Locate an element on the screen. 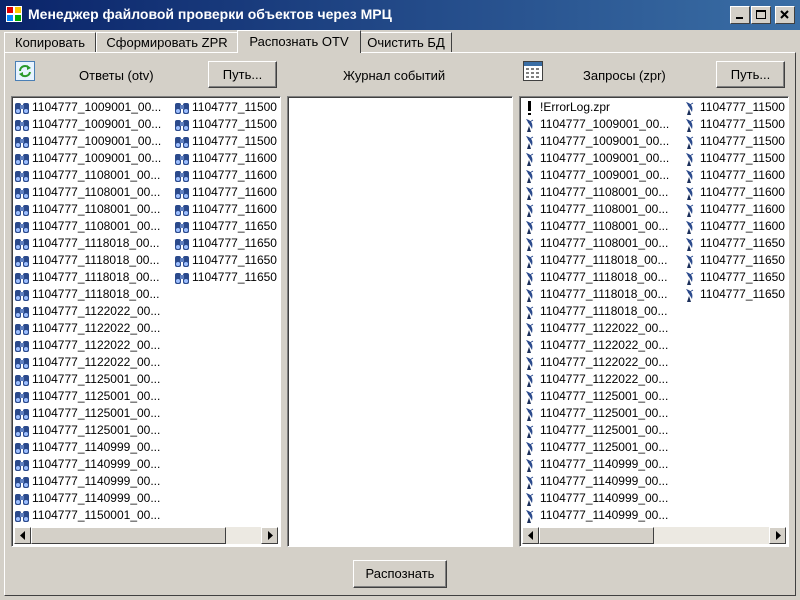  zpr-hscrollbar is located at coordinates (654, 535).